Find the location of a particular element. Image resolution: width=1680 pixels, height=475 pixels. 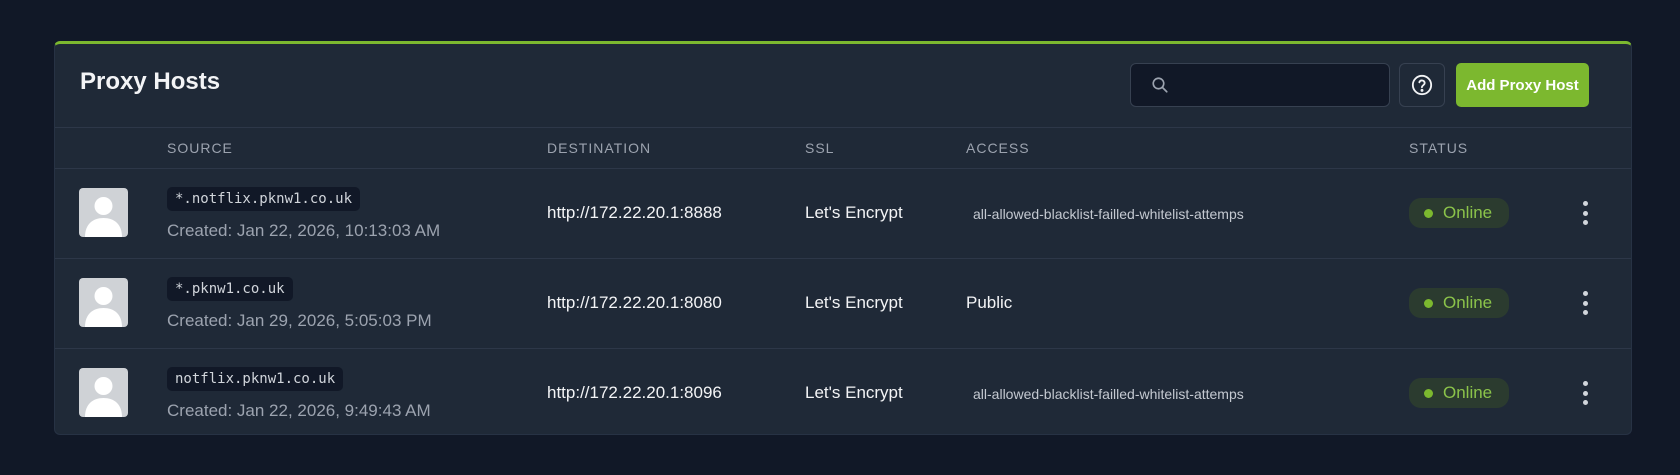

header-access: ACCESS is located at coordinates (998, 148).